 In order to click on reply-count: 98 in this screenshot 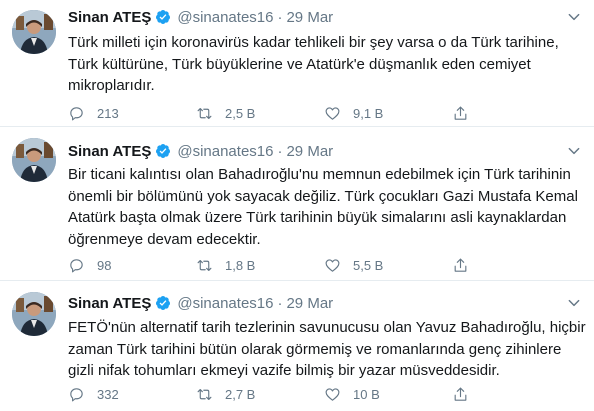, I will do `click(104, 265)`.